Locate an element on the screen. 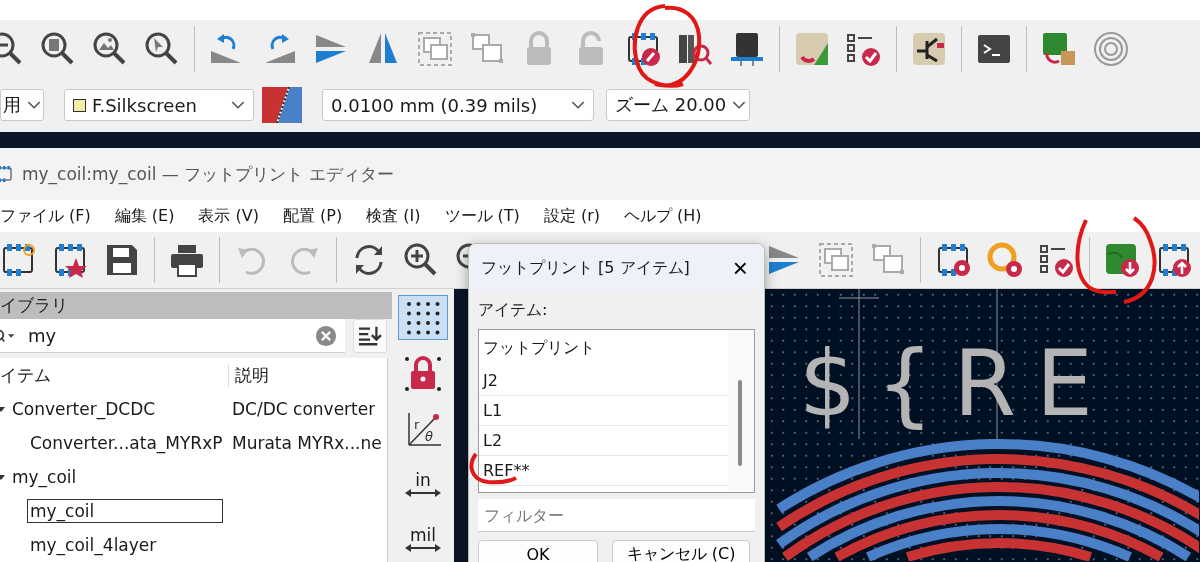 Image resolution: width=1200 pixels, height=562 pixels. units-button: in is located at coordinates (423, 484).